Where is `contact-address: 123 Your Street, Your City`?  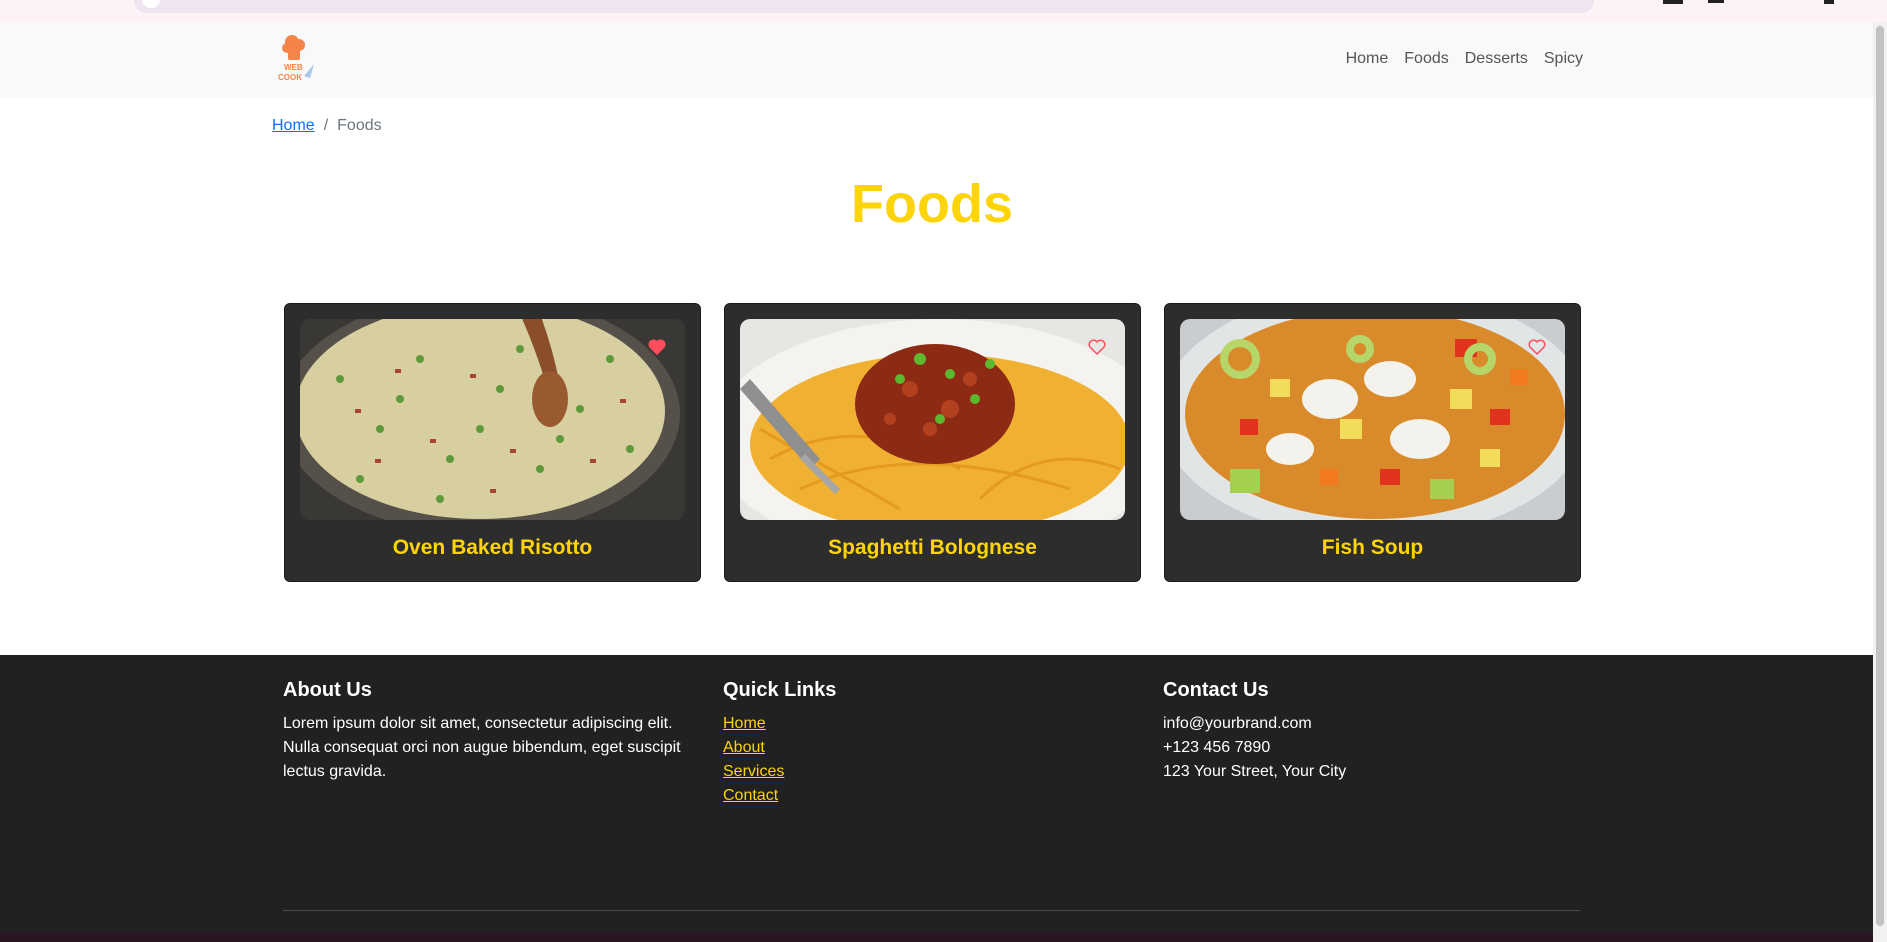
contact-address: 123 Your Street, Your City is located at coordinates (1255, 771).